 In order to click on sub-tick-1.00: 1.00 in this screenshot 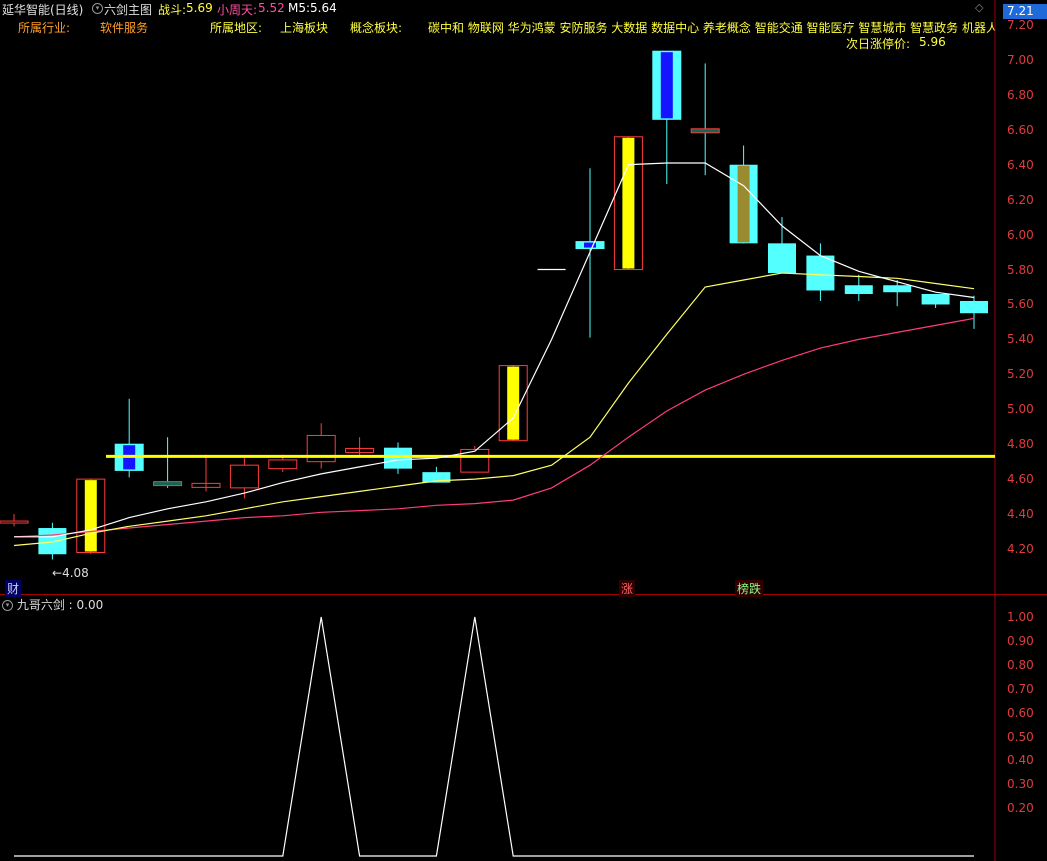, I will do `click(1020, 617)`.